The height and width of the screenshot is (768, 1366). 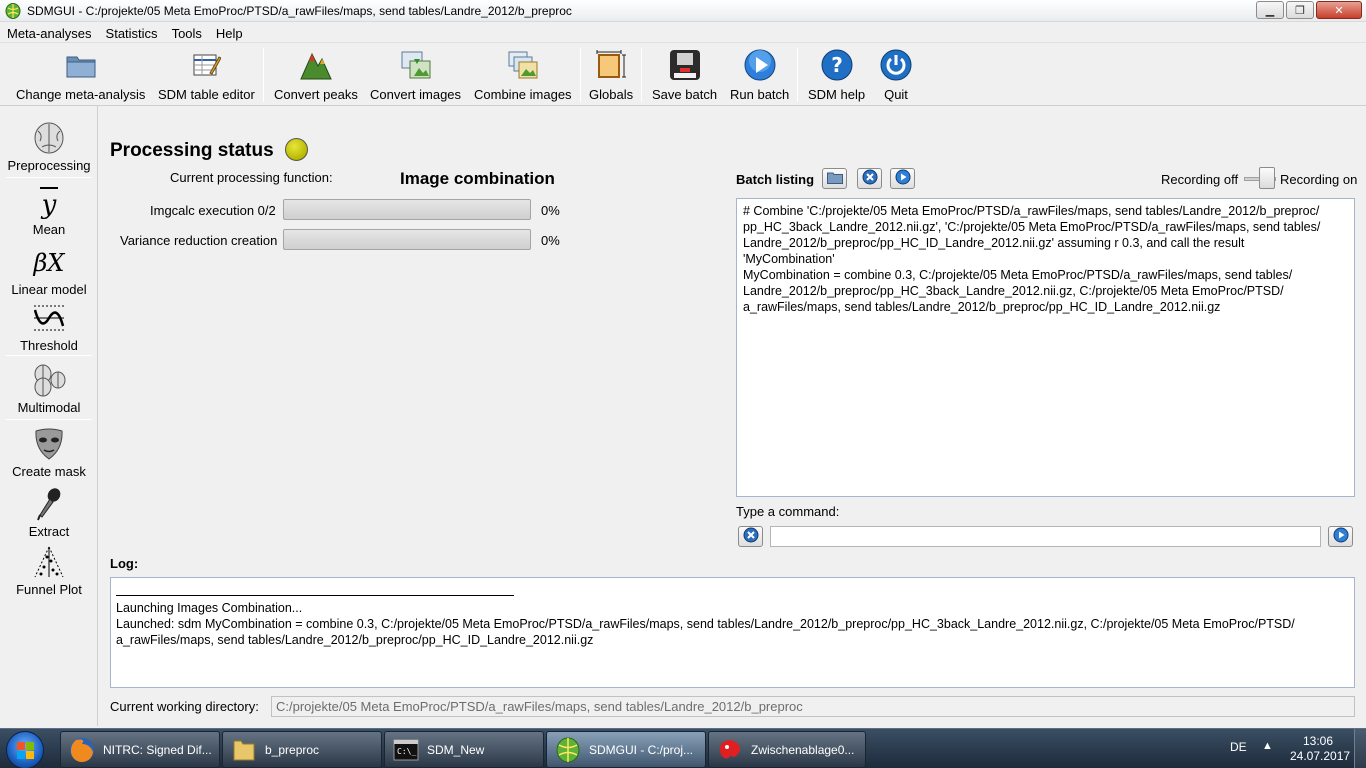 I want to click on change-meta-analysis-button: Change meta-analysis, so click(x=80, y=76).